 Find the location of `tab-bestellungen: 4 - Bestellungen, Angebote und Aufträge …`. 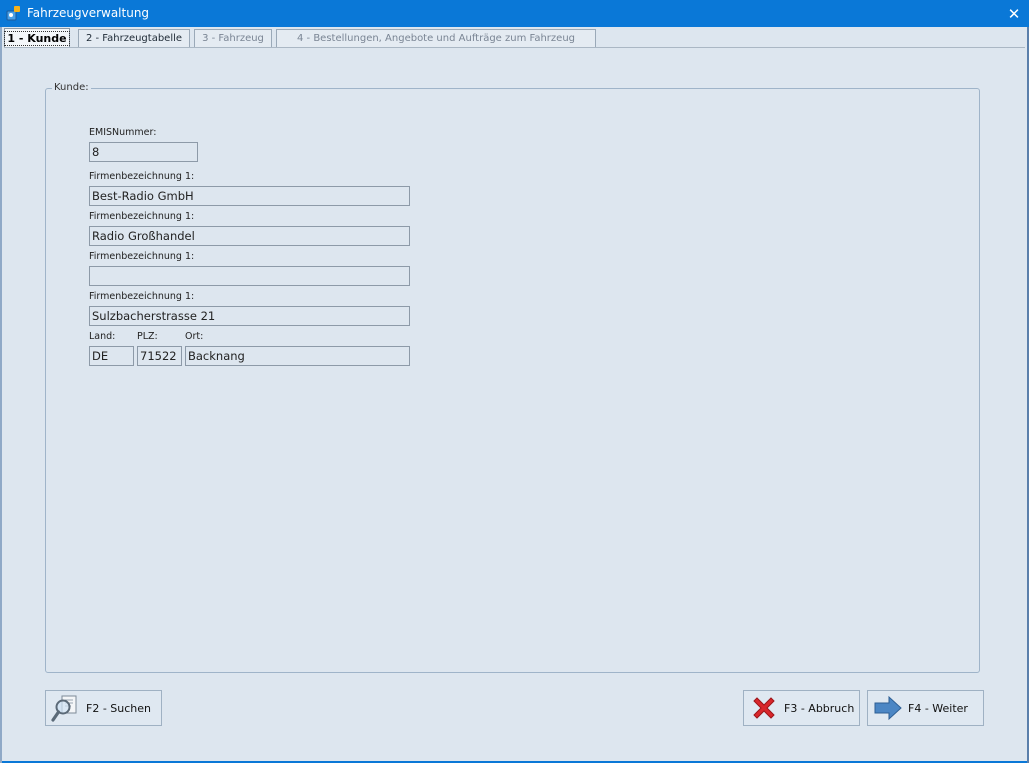

tab-bestellungen: 4 - Bestellungen, Angebote und Aufträge … is located at coordinates (436, 38).